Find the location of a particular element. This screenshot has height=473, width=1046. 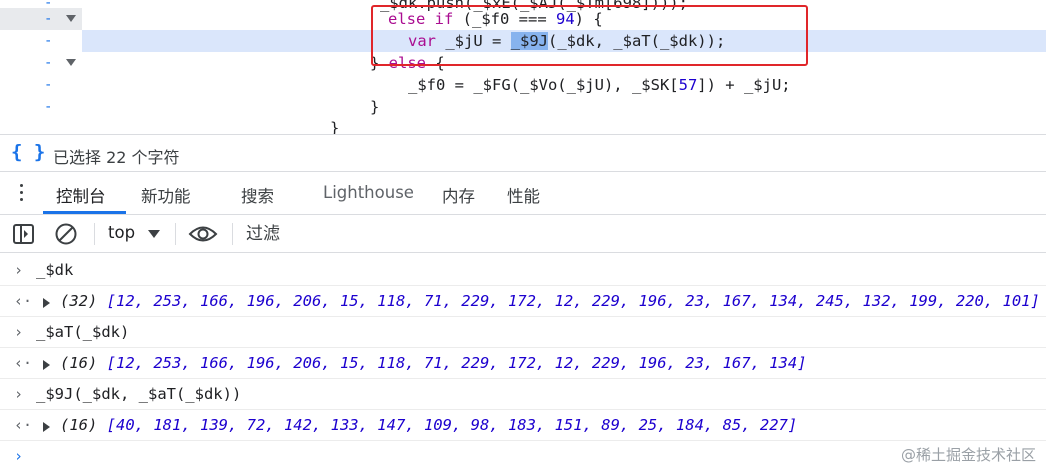

console-input-row: › _$aT(_$dk) is located at coordinates (523, 332).